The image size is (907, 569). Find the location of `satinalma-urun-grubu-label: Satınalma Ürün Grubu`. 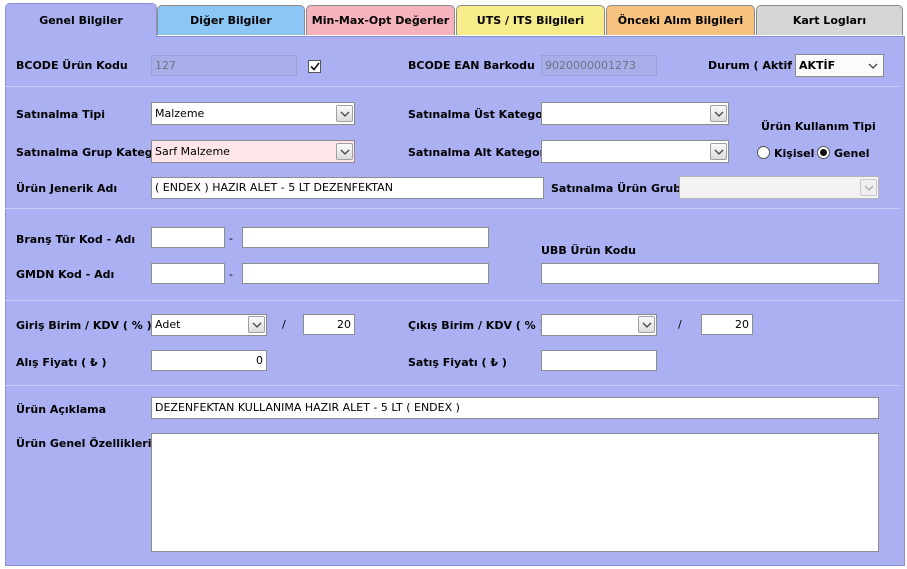

satinalma-urun-grubu-label: Satınalma Ürün Grubu is located at coordinates (620, 188).